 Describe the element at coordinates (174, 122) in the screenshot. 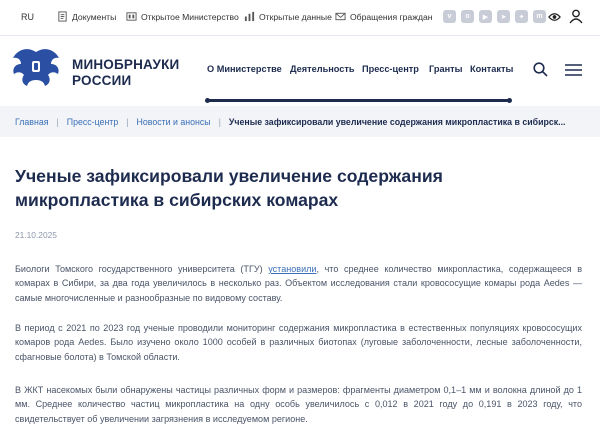

I see `breadcrumb-news: Новости и анонсы` at that location.